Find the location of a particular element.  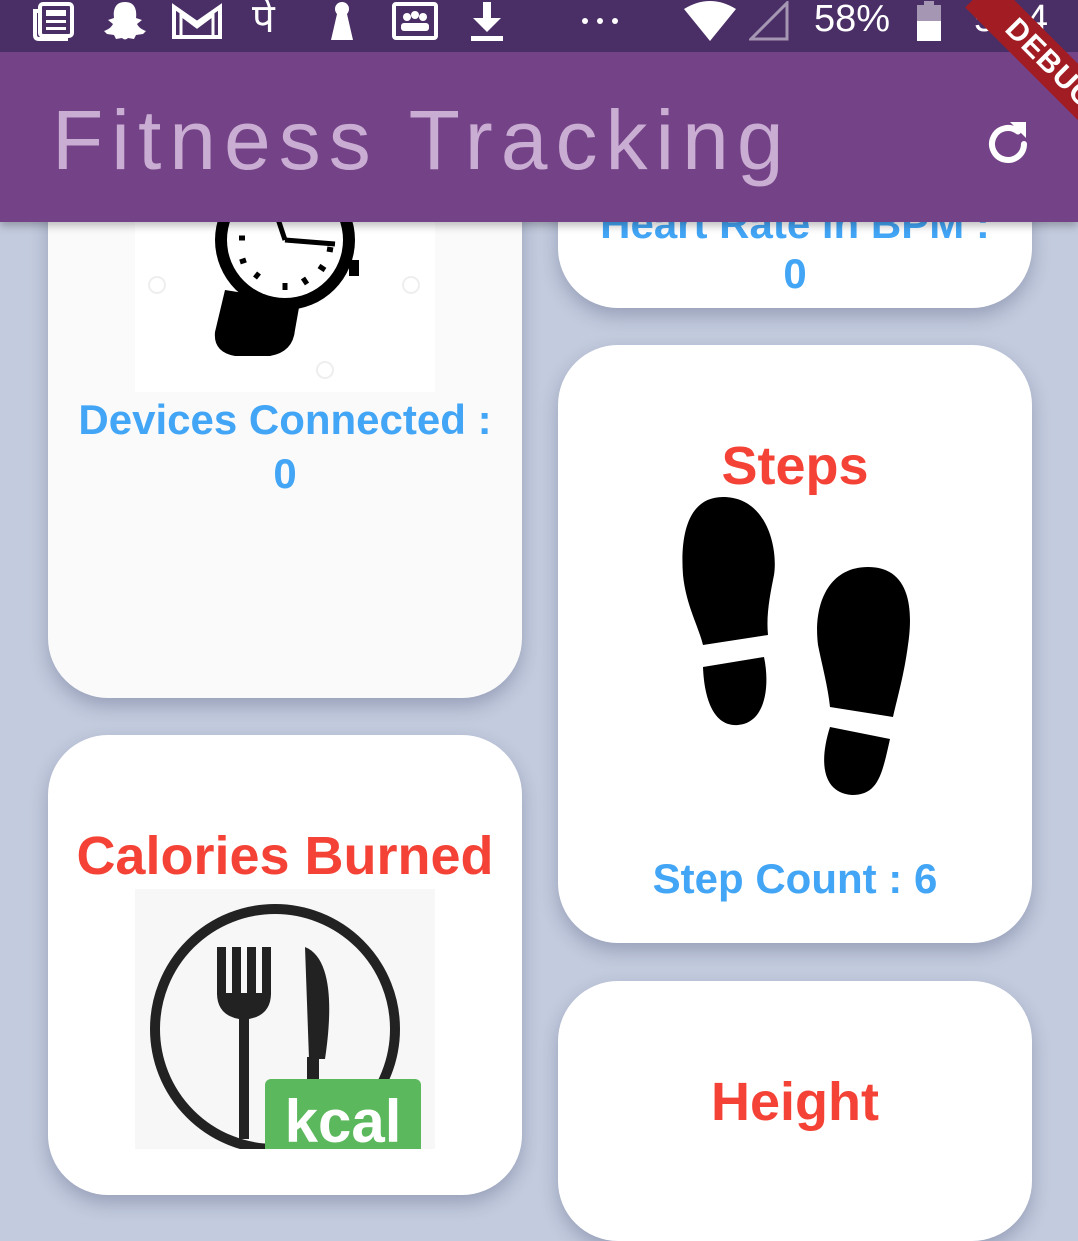

height-title: Height is located at coordinates (795, 1102).